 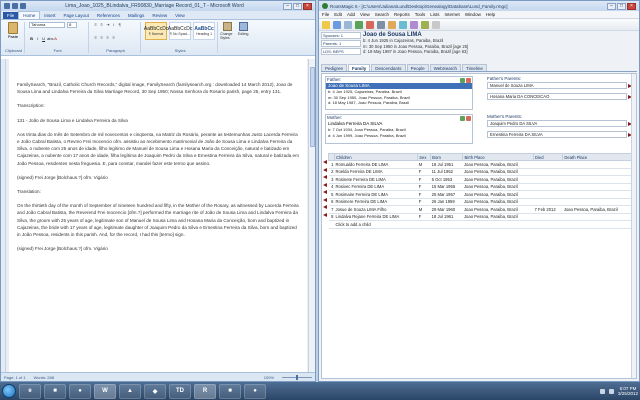 I want to click on align-center-icon: ≡, so click(x=101, y=37).